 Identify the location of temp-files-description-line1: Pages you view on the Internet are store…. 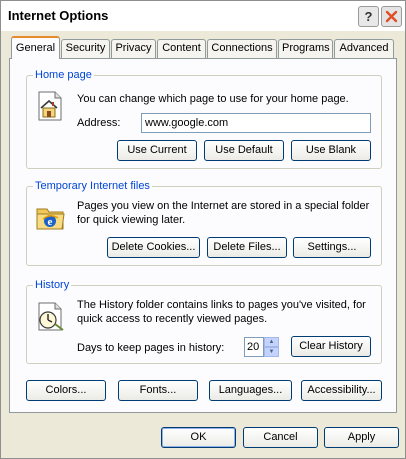
(223, 206).